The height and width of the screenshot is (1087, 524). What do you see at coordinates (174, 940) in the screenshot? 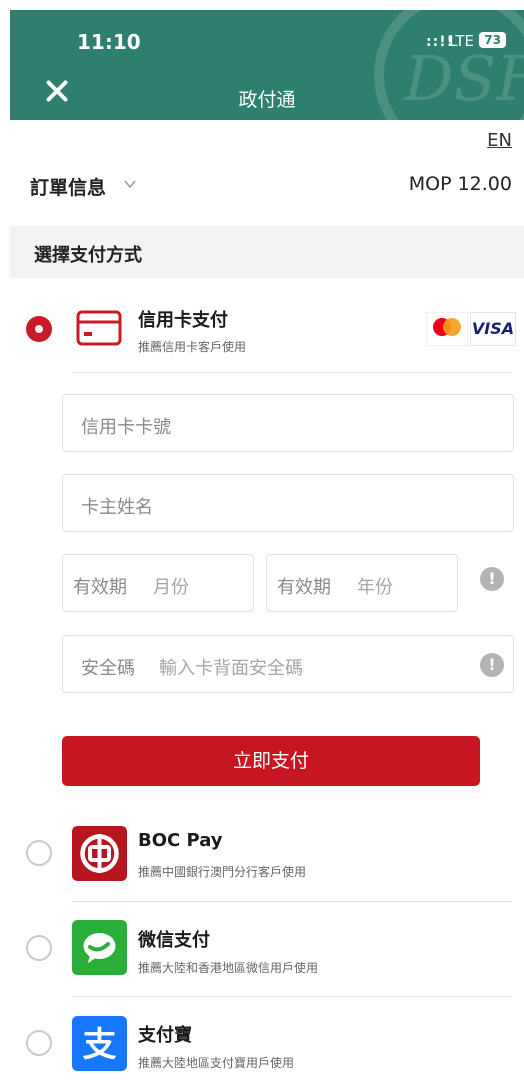
I see `wechat-pay-title: 微信支付` at bounding box center [174, 940].